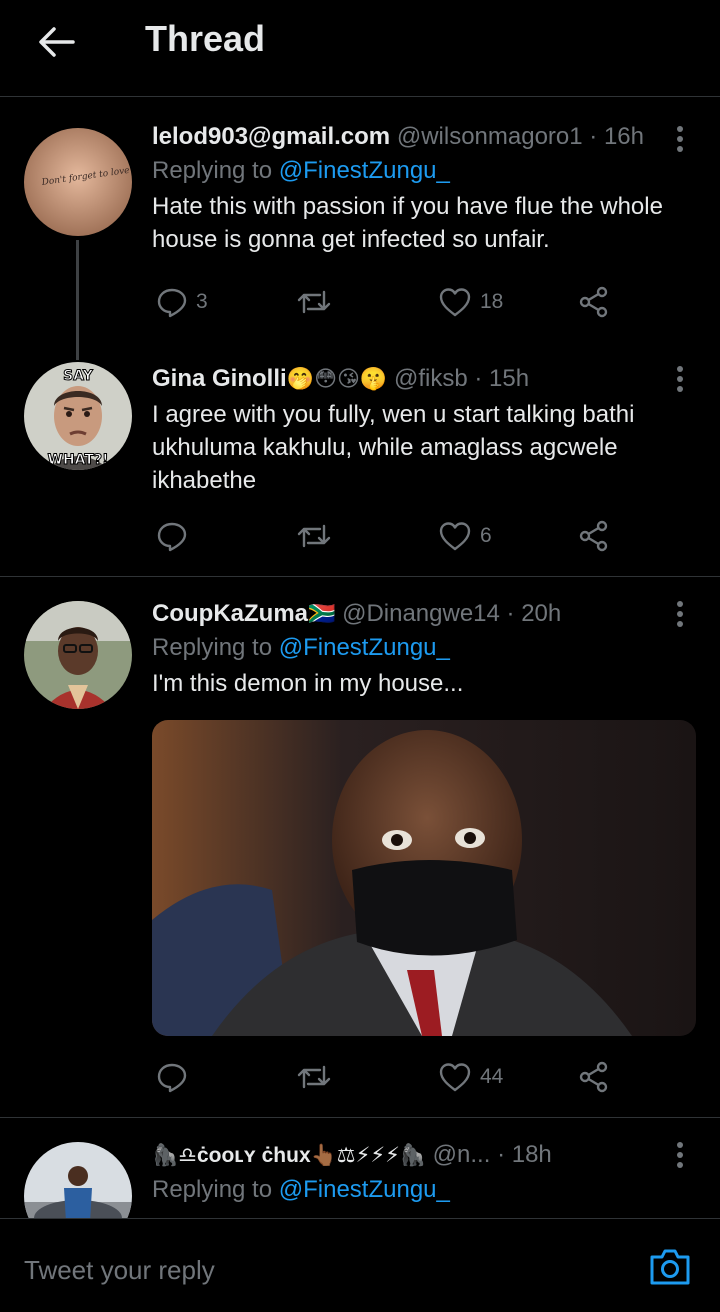  Describe the element at coordinates (524, 1154) in the screenshot. I see `tweet-time: · 18h` at that location.